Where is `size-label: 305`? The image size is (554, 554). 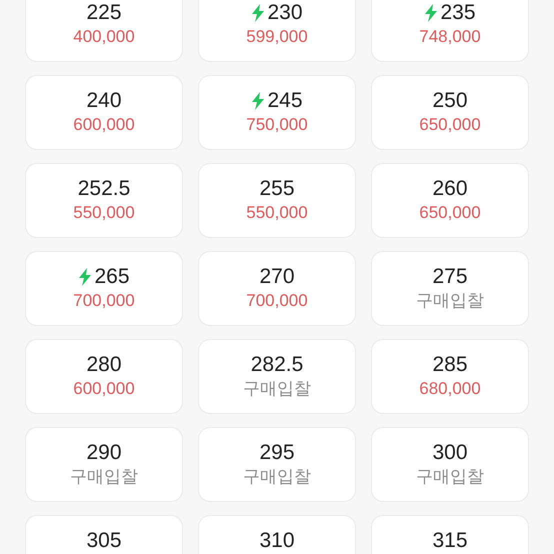 size-label: 305 is located at coordinates (104, 541).